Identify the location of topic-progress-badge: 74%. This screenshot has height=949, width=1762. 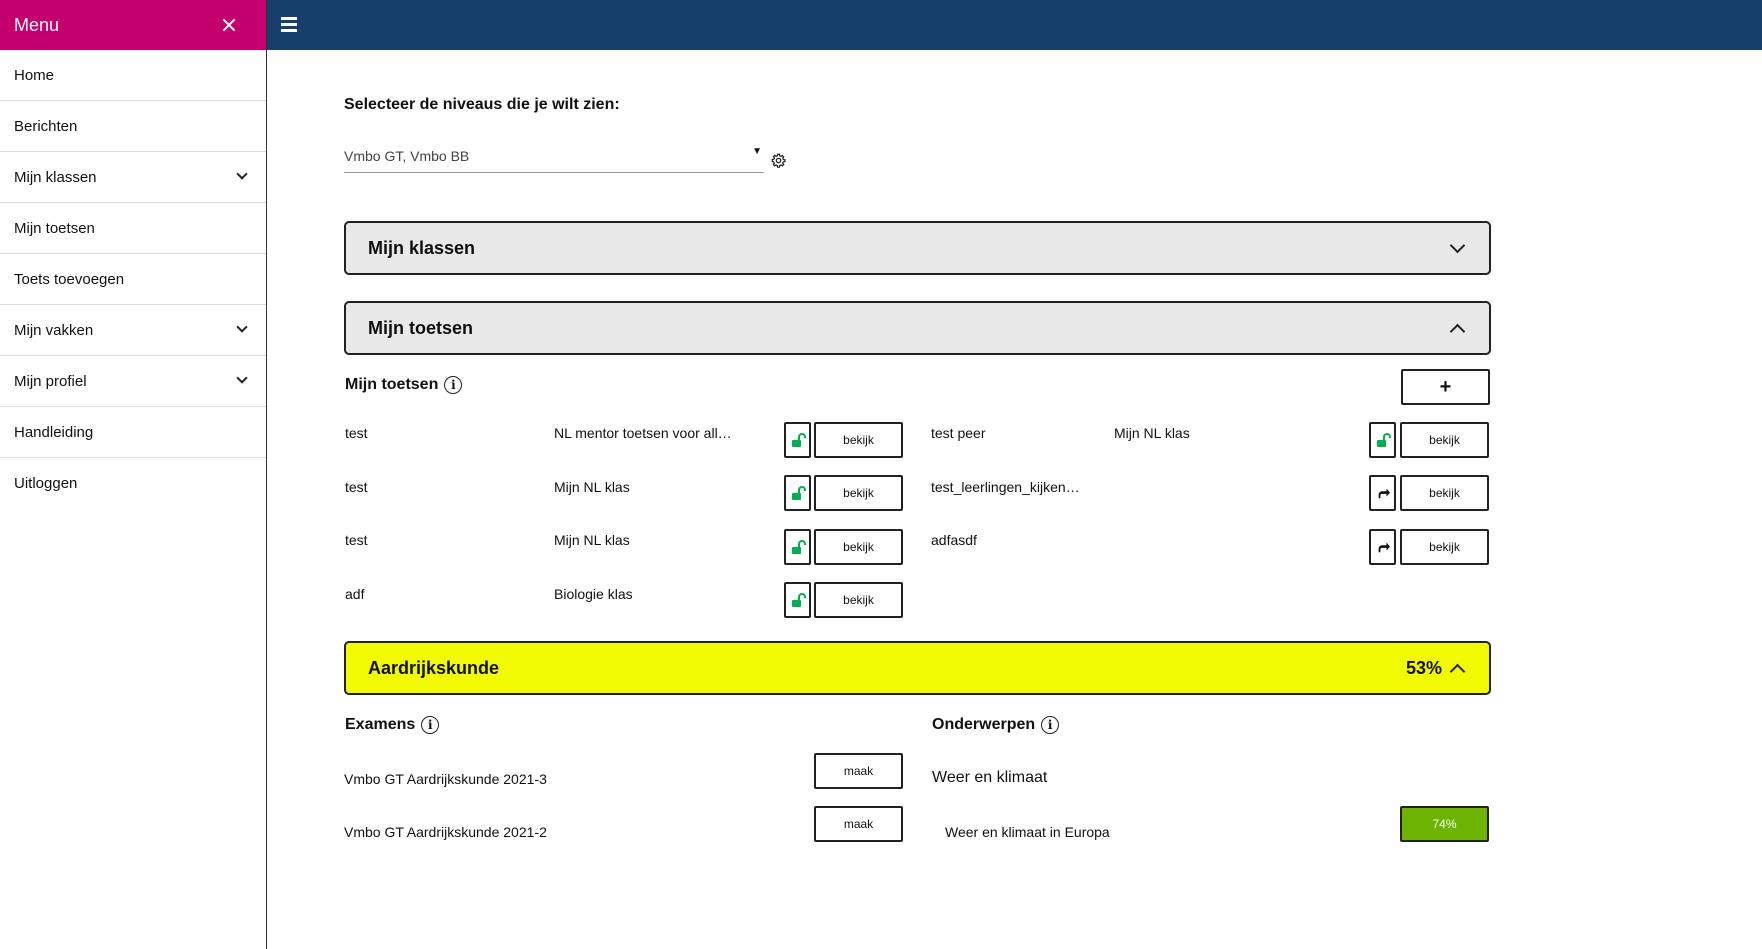
(1444, 824).